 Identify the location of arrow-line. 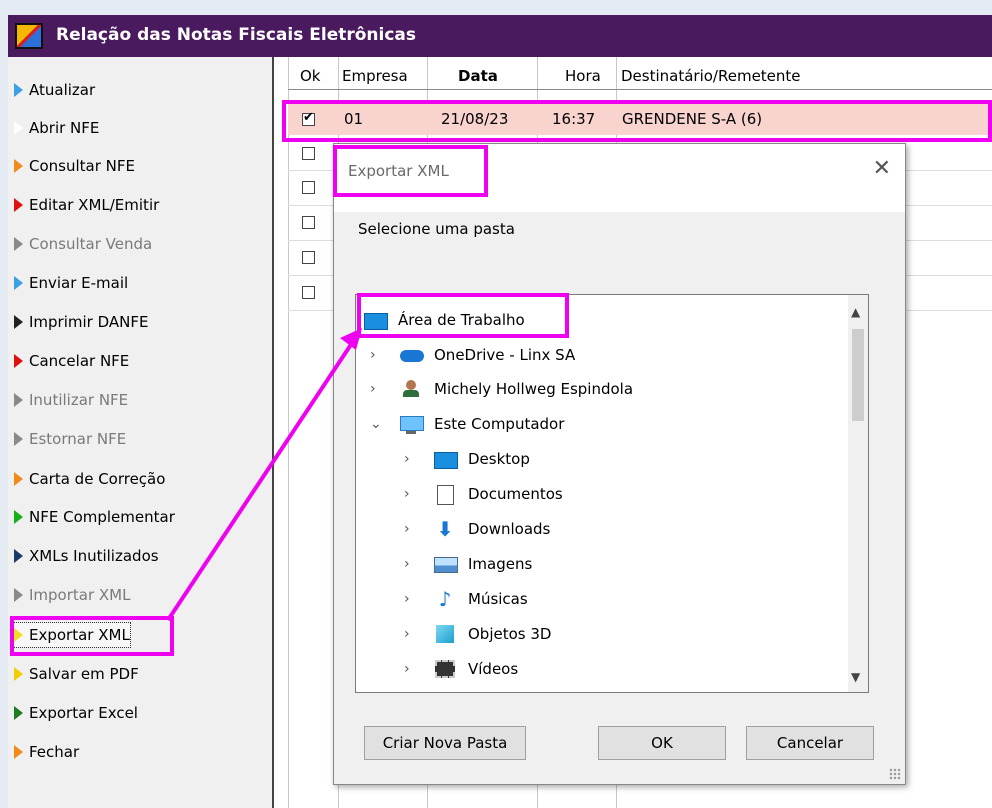
(261, 480).